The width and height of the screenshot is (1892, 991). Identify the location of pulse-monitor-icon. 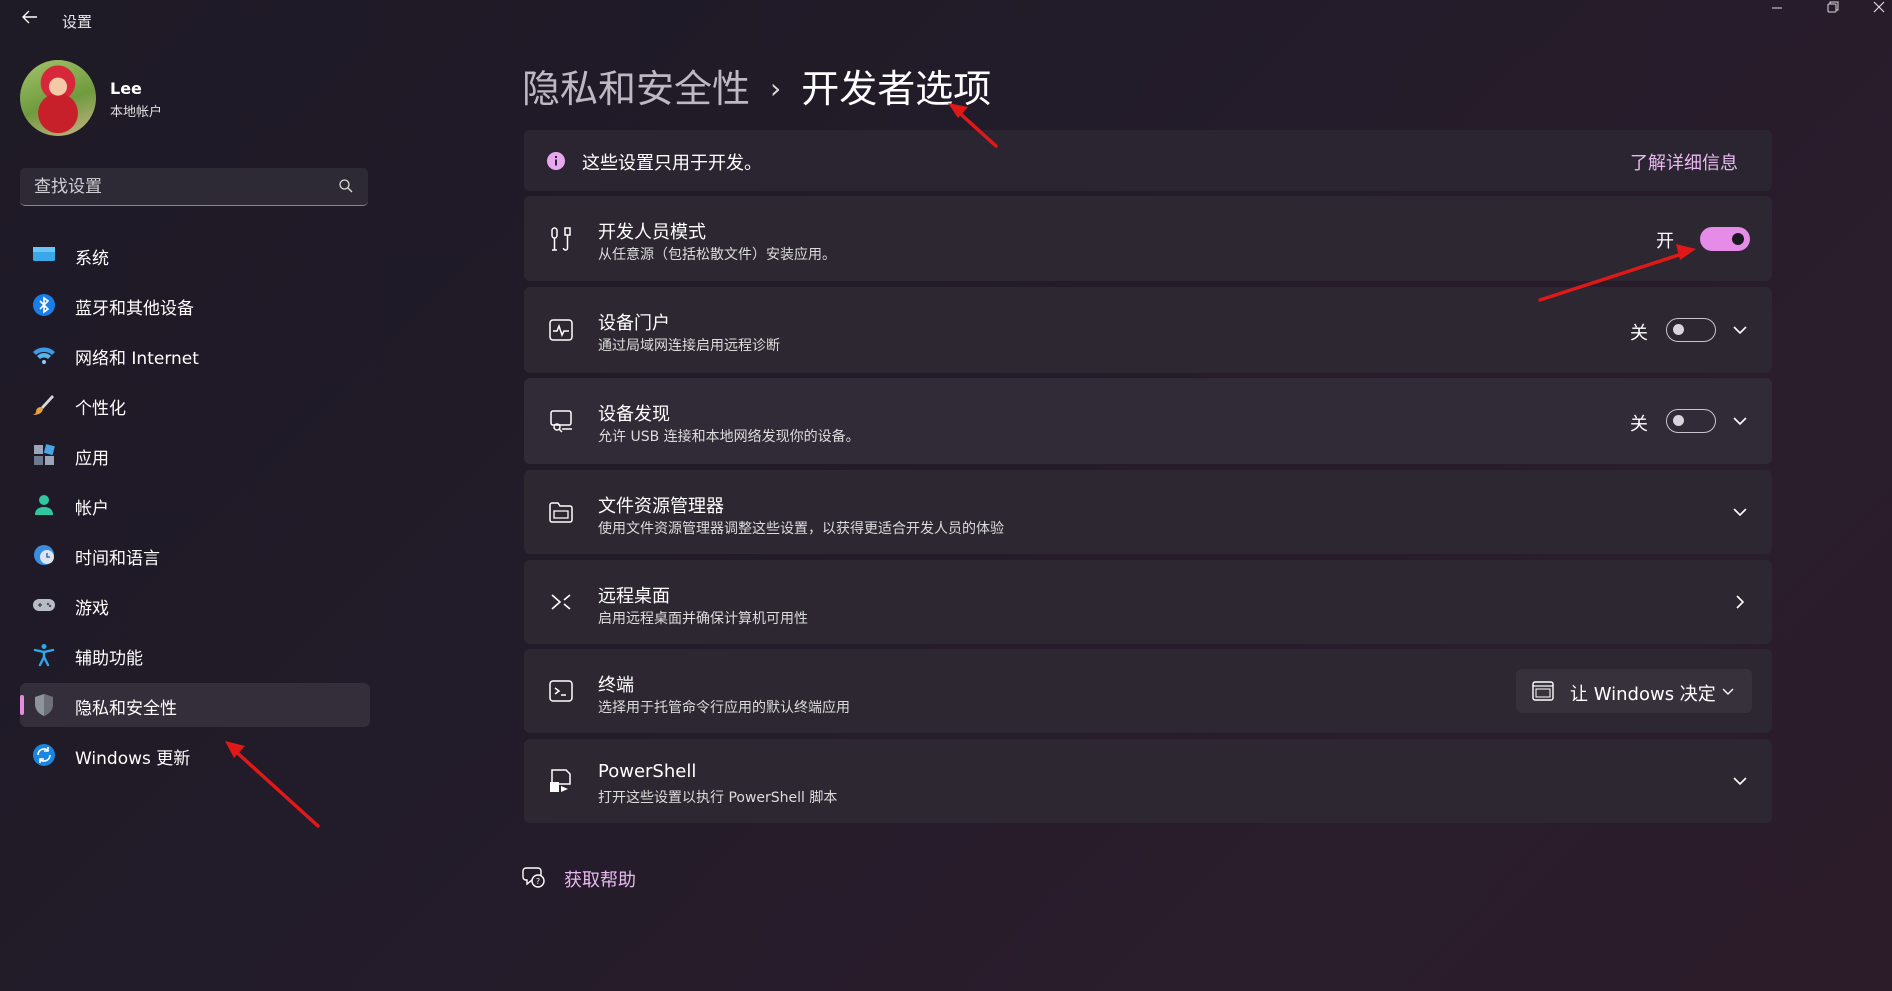
(561, 330).